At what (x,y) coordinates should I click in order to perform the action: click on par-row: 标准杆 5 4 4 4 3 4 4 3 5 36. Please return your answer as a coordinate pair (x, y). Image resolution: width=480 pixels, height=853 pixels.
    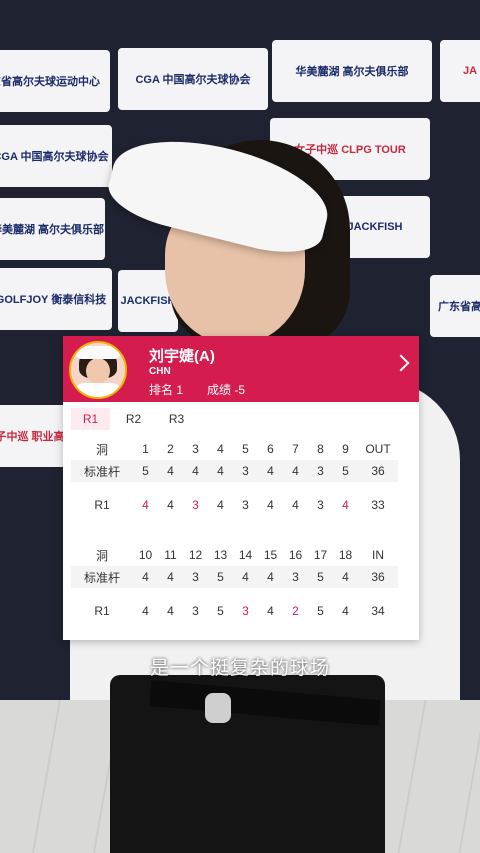
    Looking at the image, I should click on (234, 471).